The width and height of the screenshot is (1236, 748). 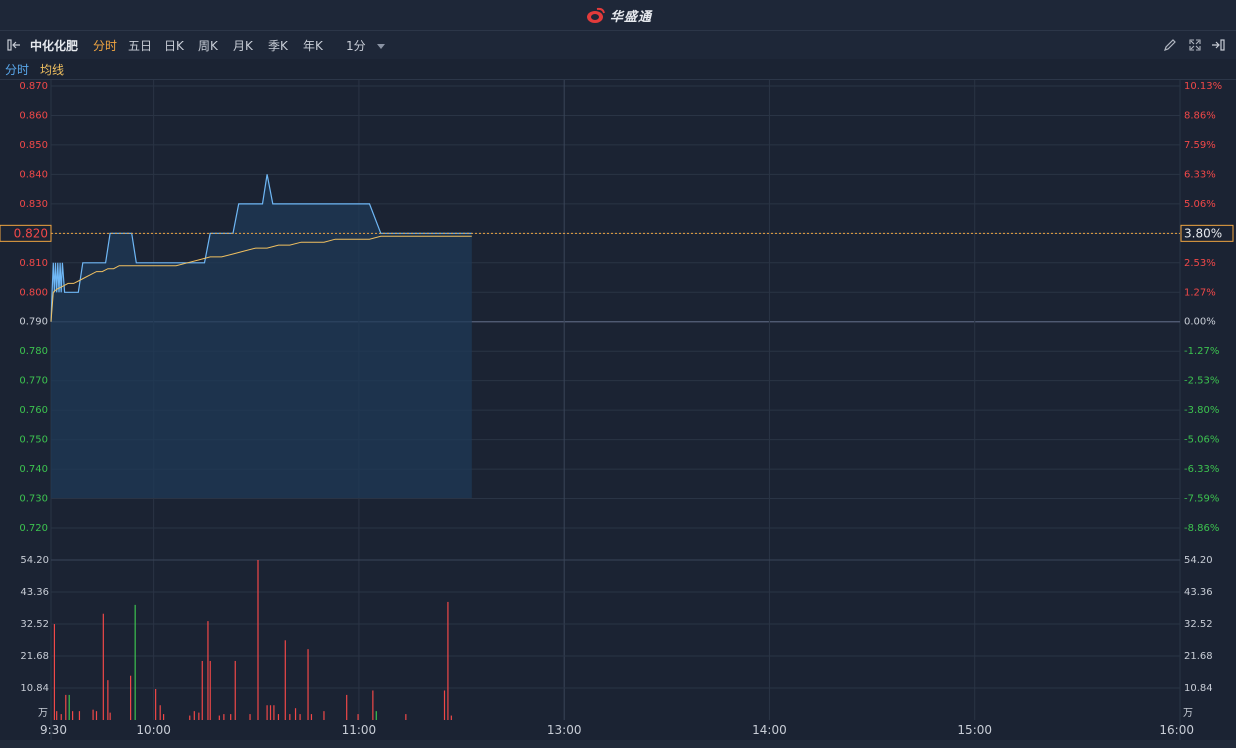 What do you see at coordinates (174, 45) in the screenshot?
I see `tab-daily-k: 日K` at bounding box center [174, 45].